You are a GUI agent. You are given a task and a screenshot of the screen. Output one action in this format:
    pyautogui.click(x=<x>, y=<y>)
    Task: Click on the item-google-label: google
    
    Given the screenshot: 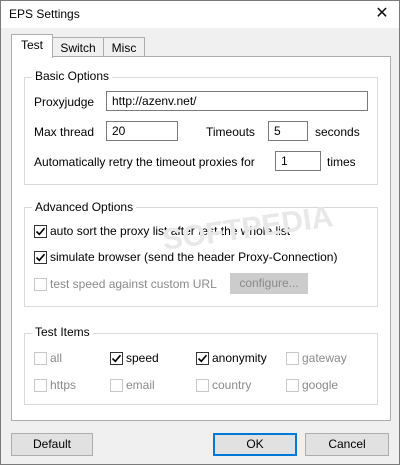 What is the action you would take?
    pyautogui.click(x=320, y=385)
    